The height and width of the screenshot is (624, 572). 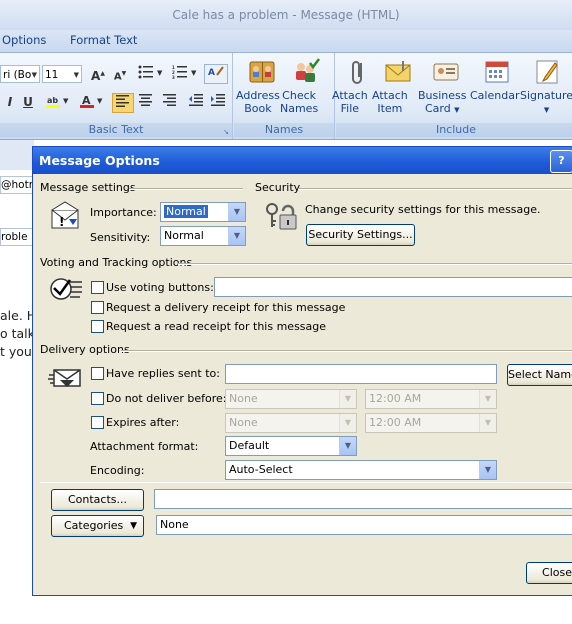 I want to click on paperclip-icon, so click(x=358, y=72).